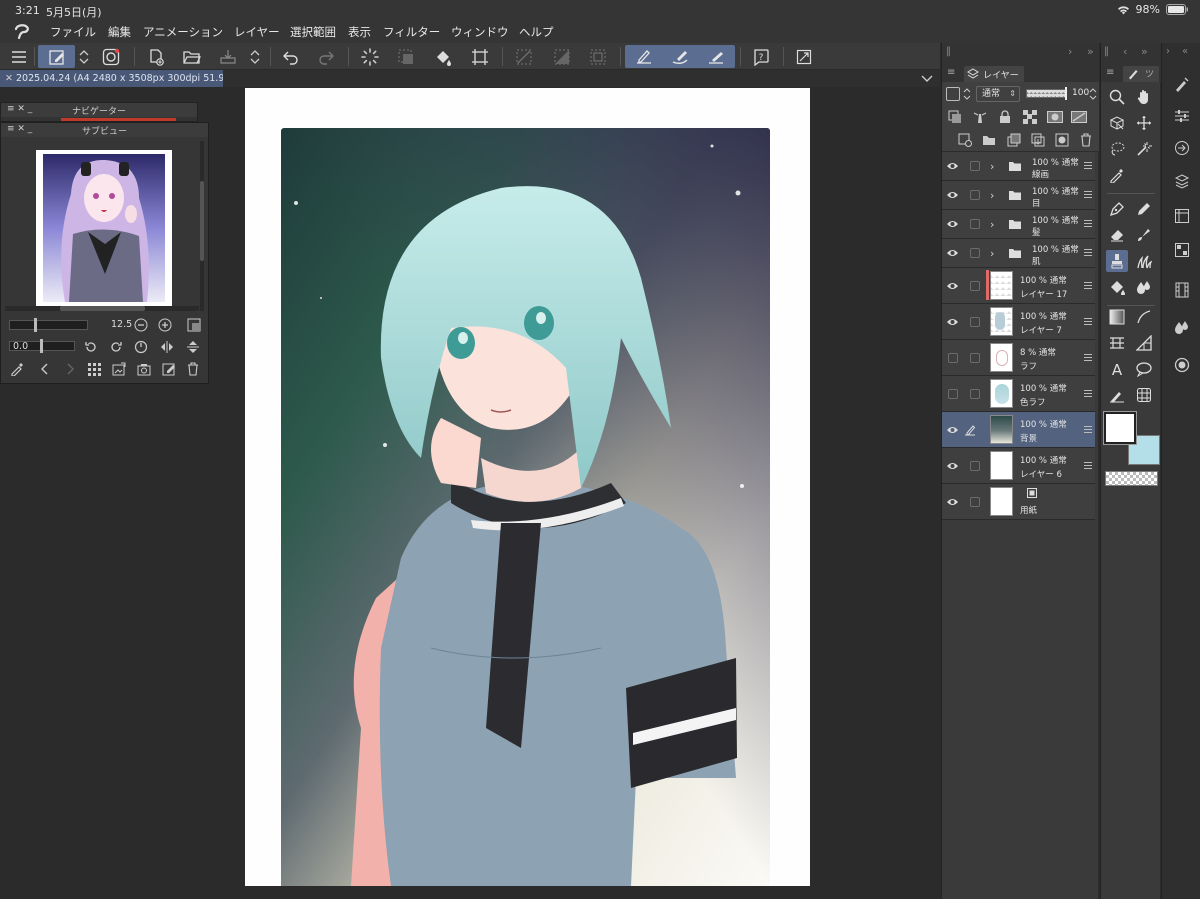 This screenshot has height=899, width=1200. Describe the element at coordinates (22, 31) in the screenshot. I see `clip-studio-logo-icon` at that location.